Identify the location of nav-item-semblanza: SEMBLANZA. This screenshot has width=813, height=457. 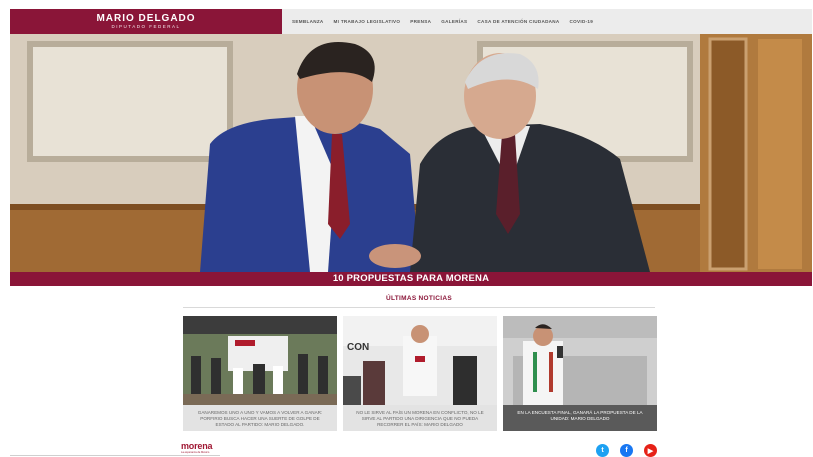
(308, 21).